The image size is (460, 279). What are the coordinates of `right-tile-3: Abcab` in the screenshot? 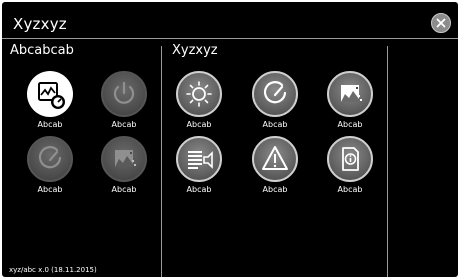 It's located at (351, 104).